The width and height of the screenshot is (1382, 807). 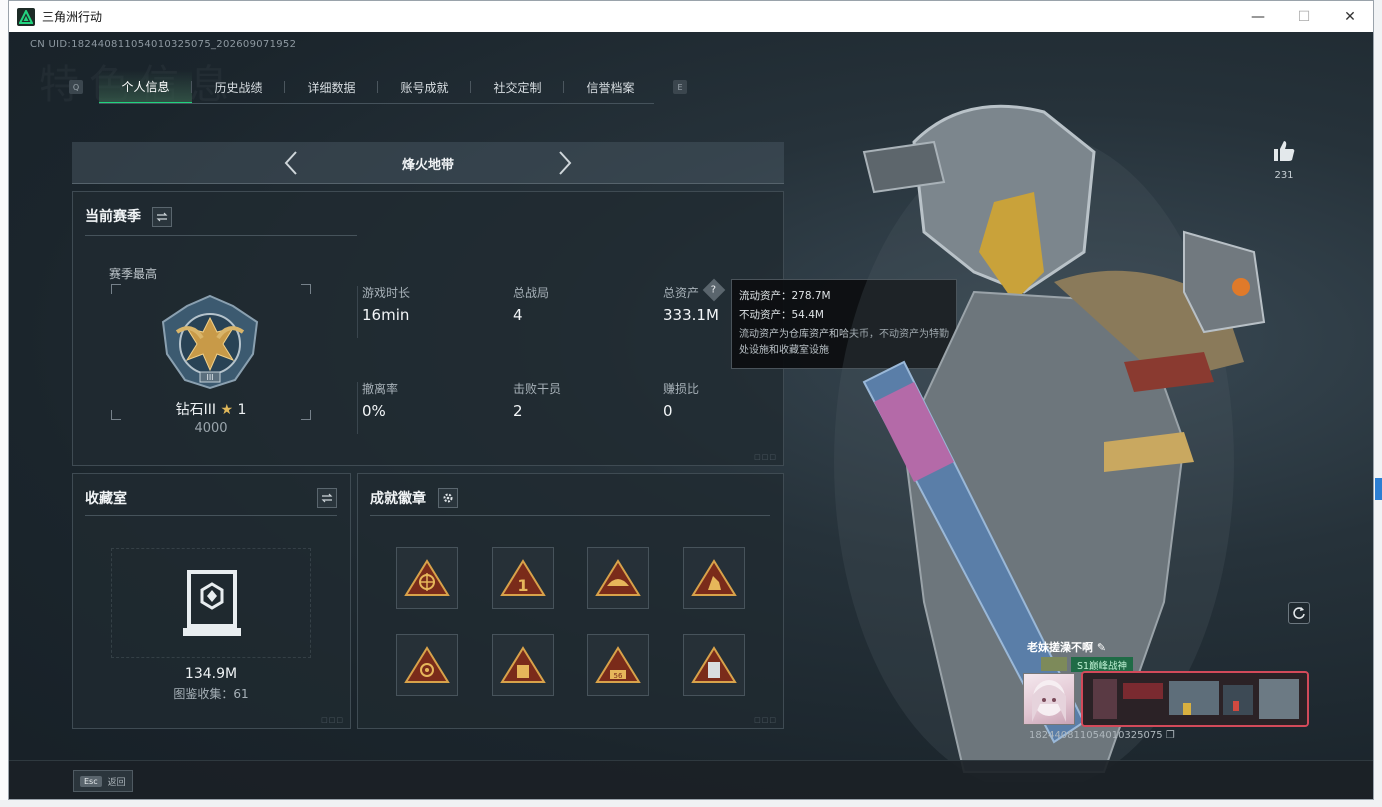 I want to click on svg-text: 56, so click(x=618, y=676).